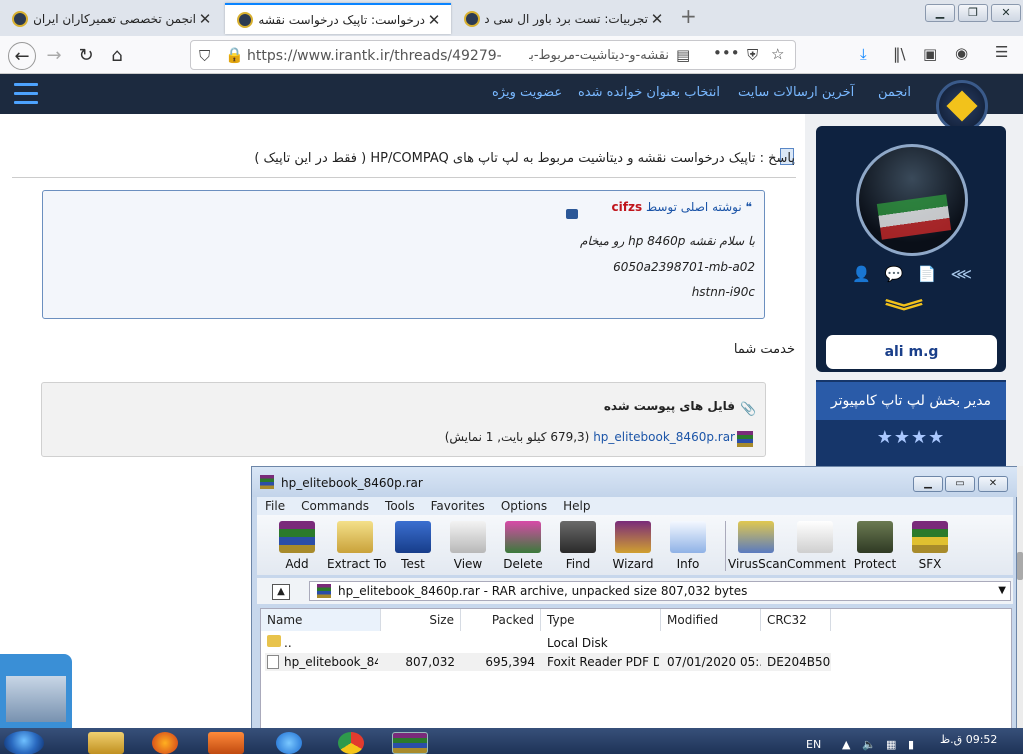 The image size is (1023, 754). Describe the element at coordinates (968, 739) in the screenshot. I see `clock: 09:52 ق.ظ` at that location.